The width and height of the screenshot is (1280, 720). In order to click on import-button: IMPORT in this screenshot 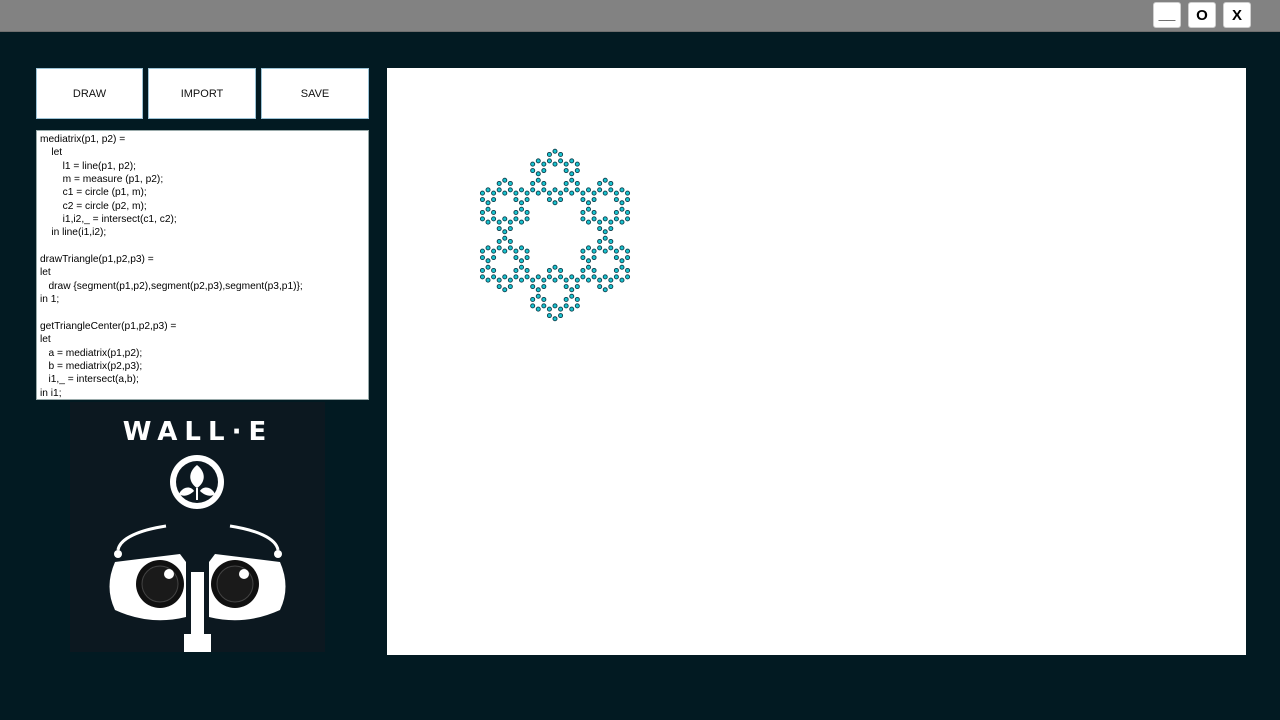, I will do `click(202, 93)`.